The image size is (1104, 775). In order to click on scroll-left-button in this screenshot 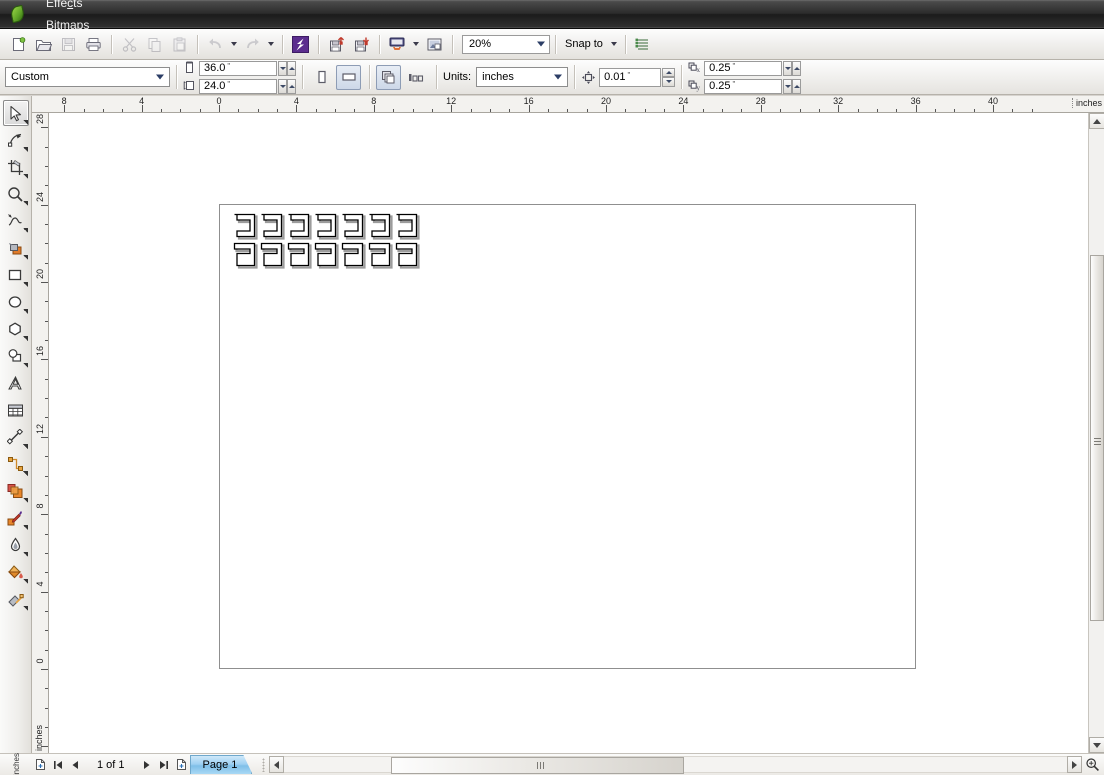, I will do `click(277, 764)`.